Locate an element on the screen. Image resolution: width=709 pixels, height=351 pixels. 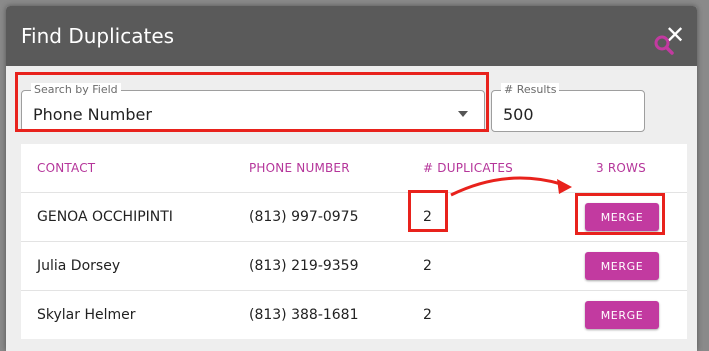
contact-name: Julia Dorsey is located at coordinates (79, 266).